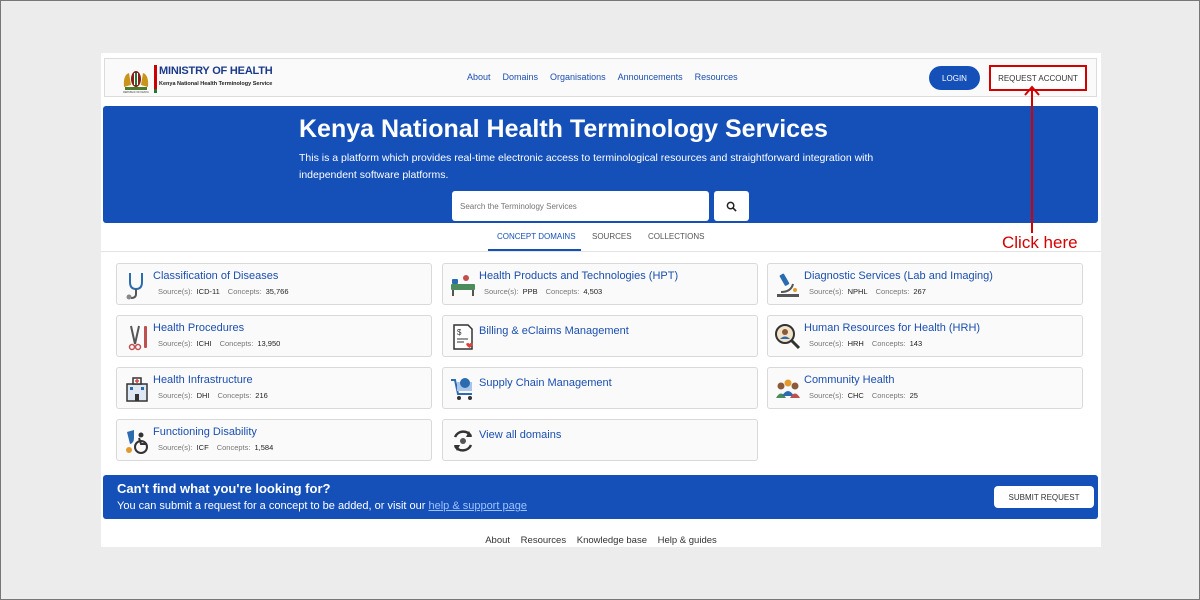 The width and height of the screenshot is (1200, 600). Describe the element at coordinates (534, 250) in the screenshot. I see `active-tab-indicator` at that location.